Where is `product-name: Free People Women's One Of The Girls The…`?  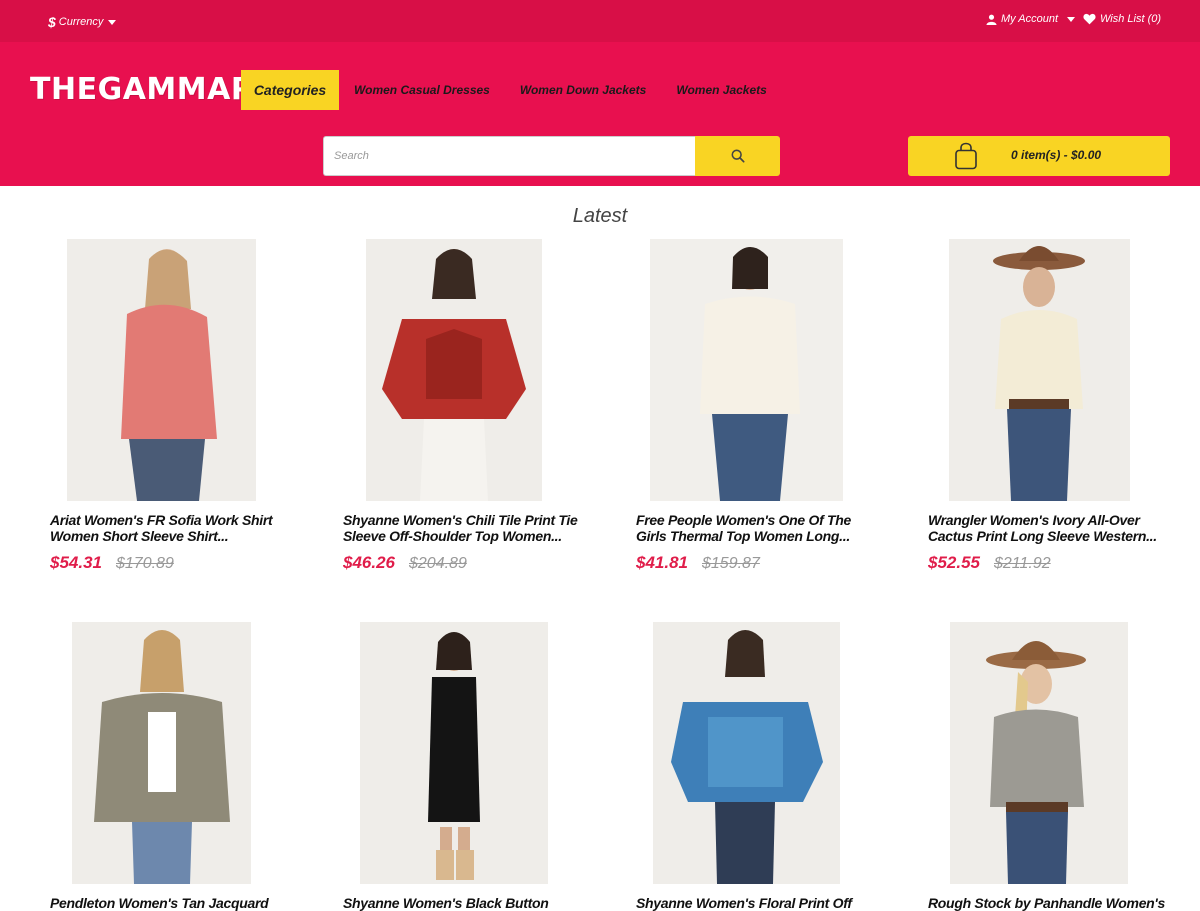 product-name: Free People Women's One Of The Girls The… is located at coordinates (761, 528).